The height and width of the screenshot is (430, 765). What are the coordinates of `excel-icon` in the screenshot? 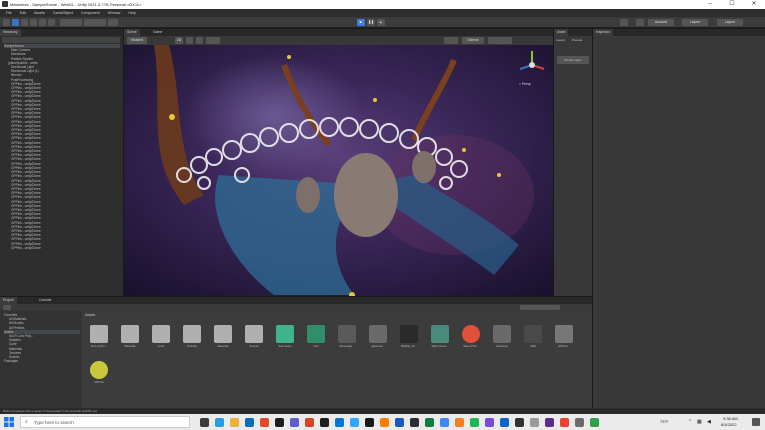 It's located at (429, 422).